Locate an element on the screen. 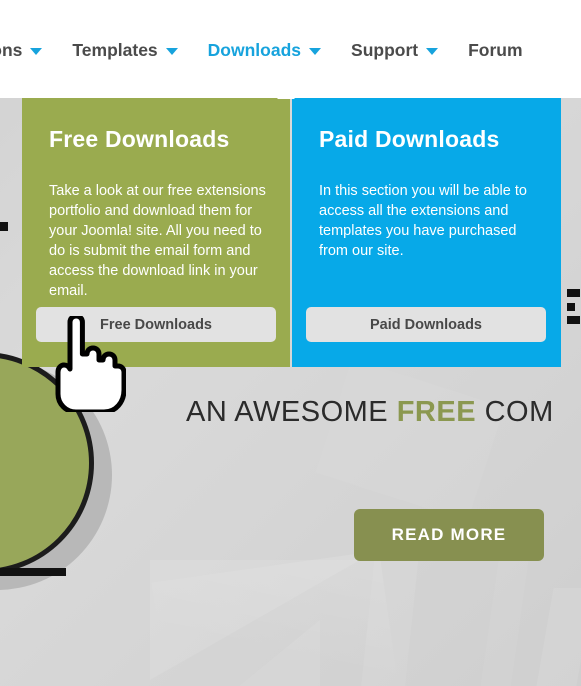 The width and height of the screenshot is (581, 686). nav-menu: nsions Templates Downloads Support Forum is located at coordinates (261, 51).